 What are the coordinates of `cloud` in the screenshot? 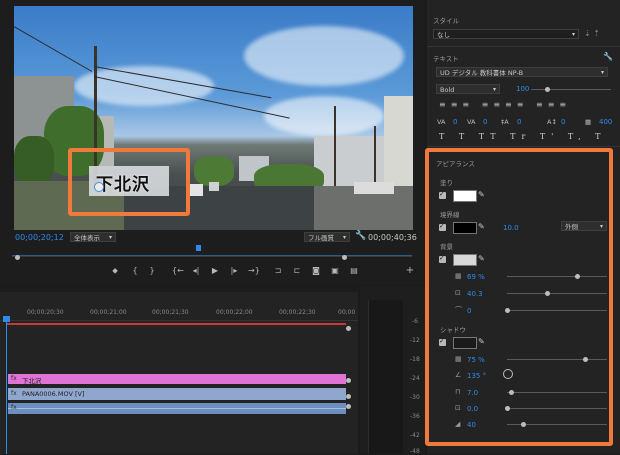 It's located at (324, 56).